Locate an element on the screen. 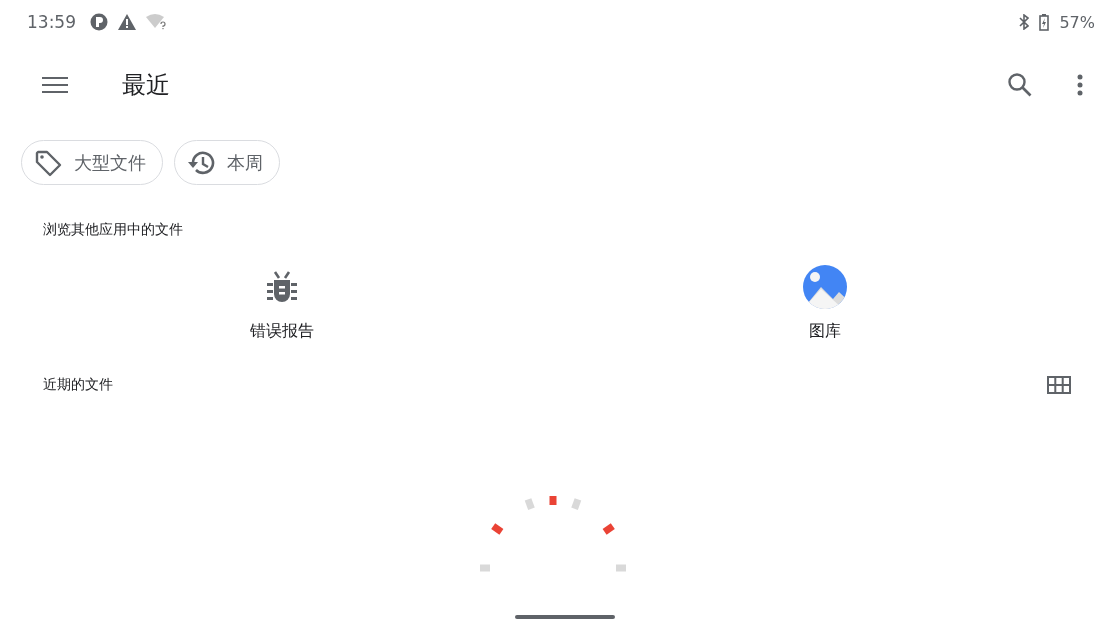 The image size is (1105, 623). page-title: 最近 is located at coordinates (146, 85).